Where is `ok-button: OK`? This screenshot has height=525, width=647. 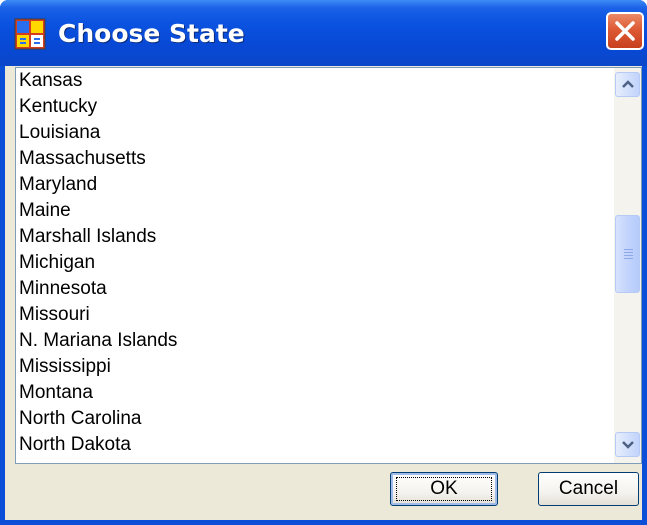
ok-button: OK is located at coordinates (444, 489).